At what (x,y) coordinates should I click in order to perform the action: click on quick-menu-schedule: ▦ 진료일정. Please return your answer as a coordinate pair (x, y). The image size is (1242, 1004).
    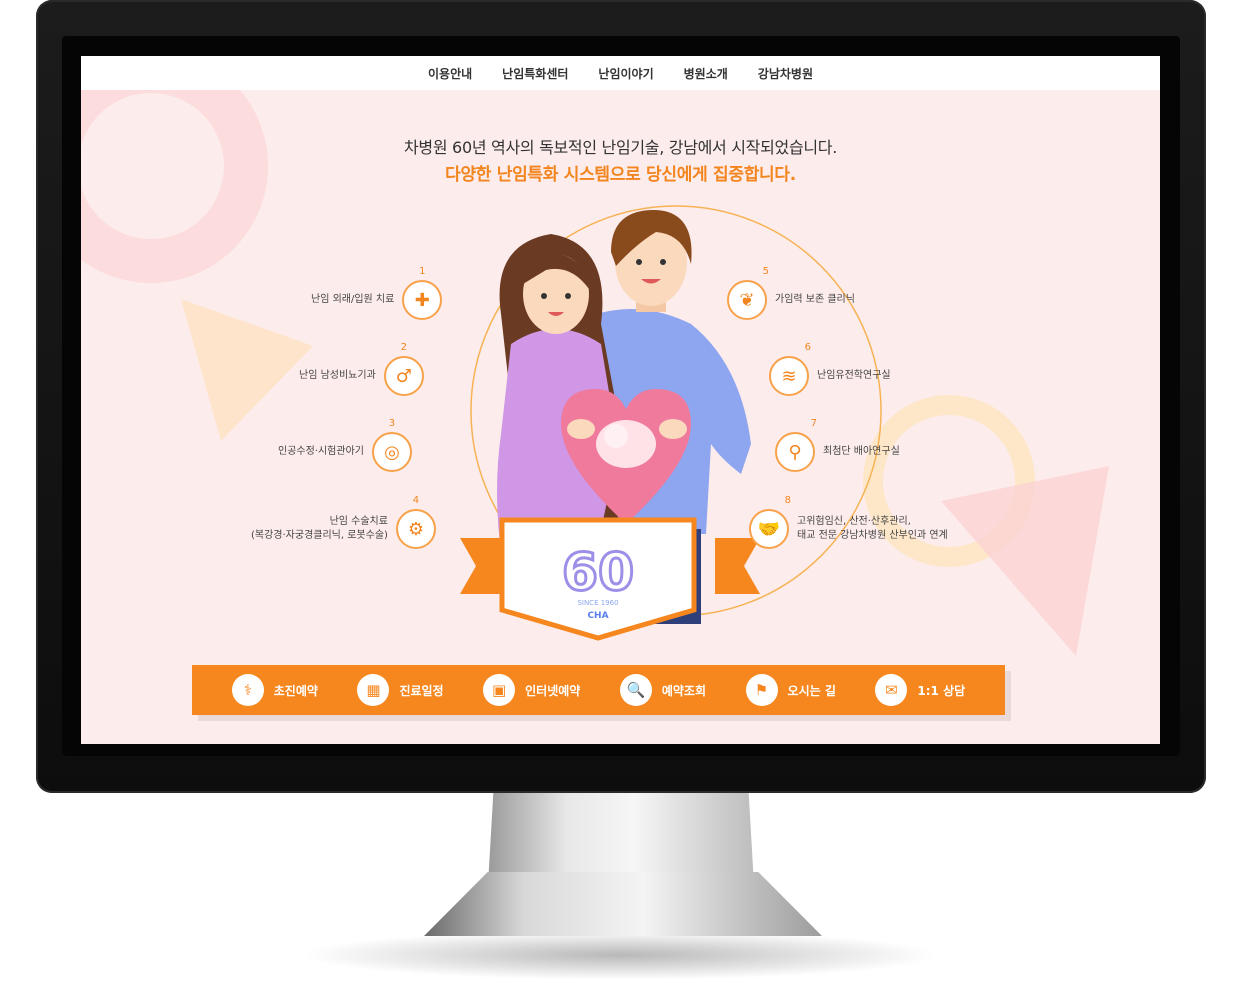
    Looking at the image, I should click on (400, 690).